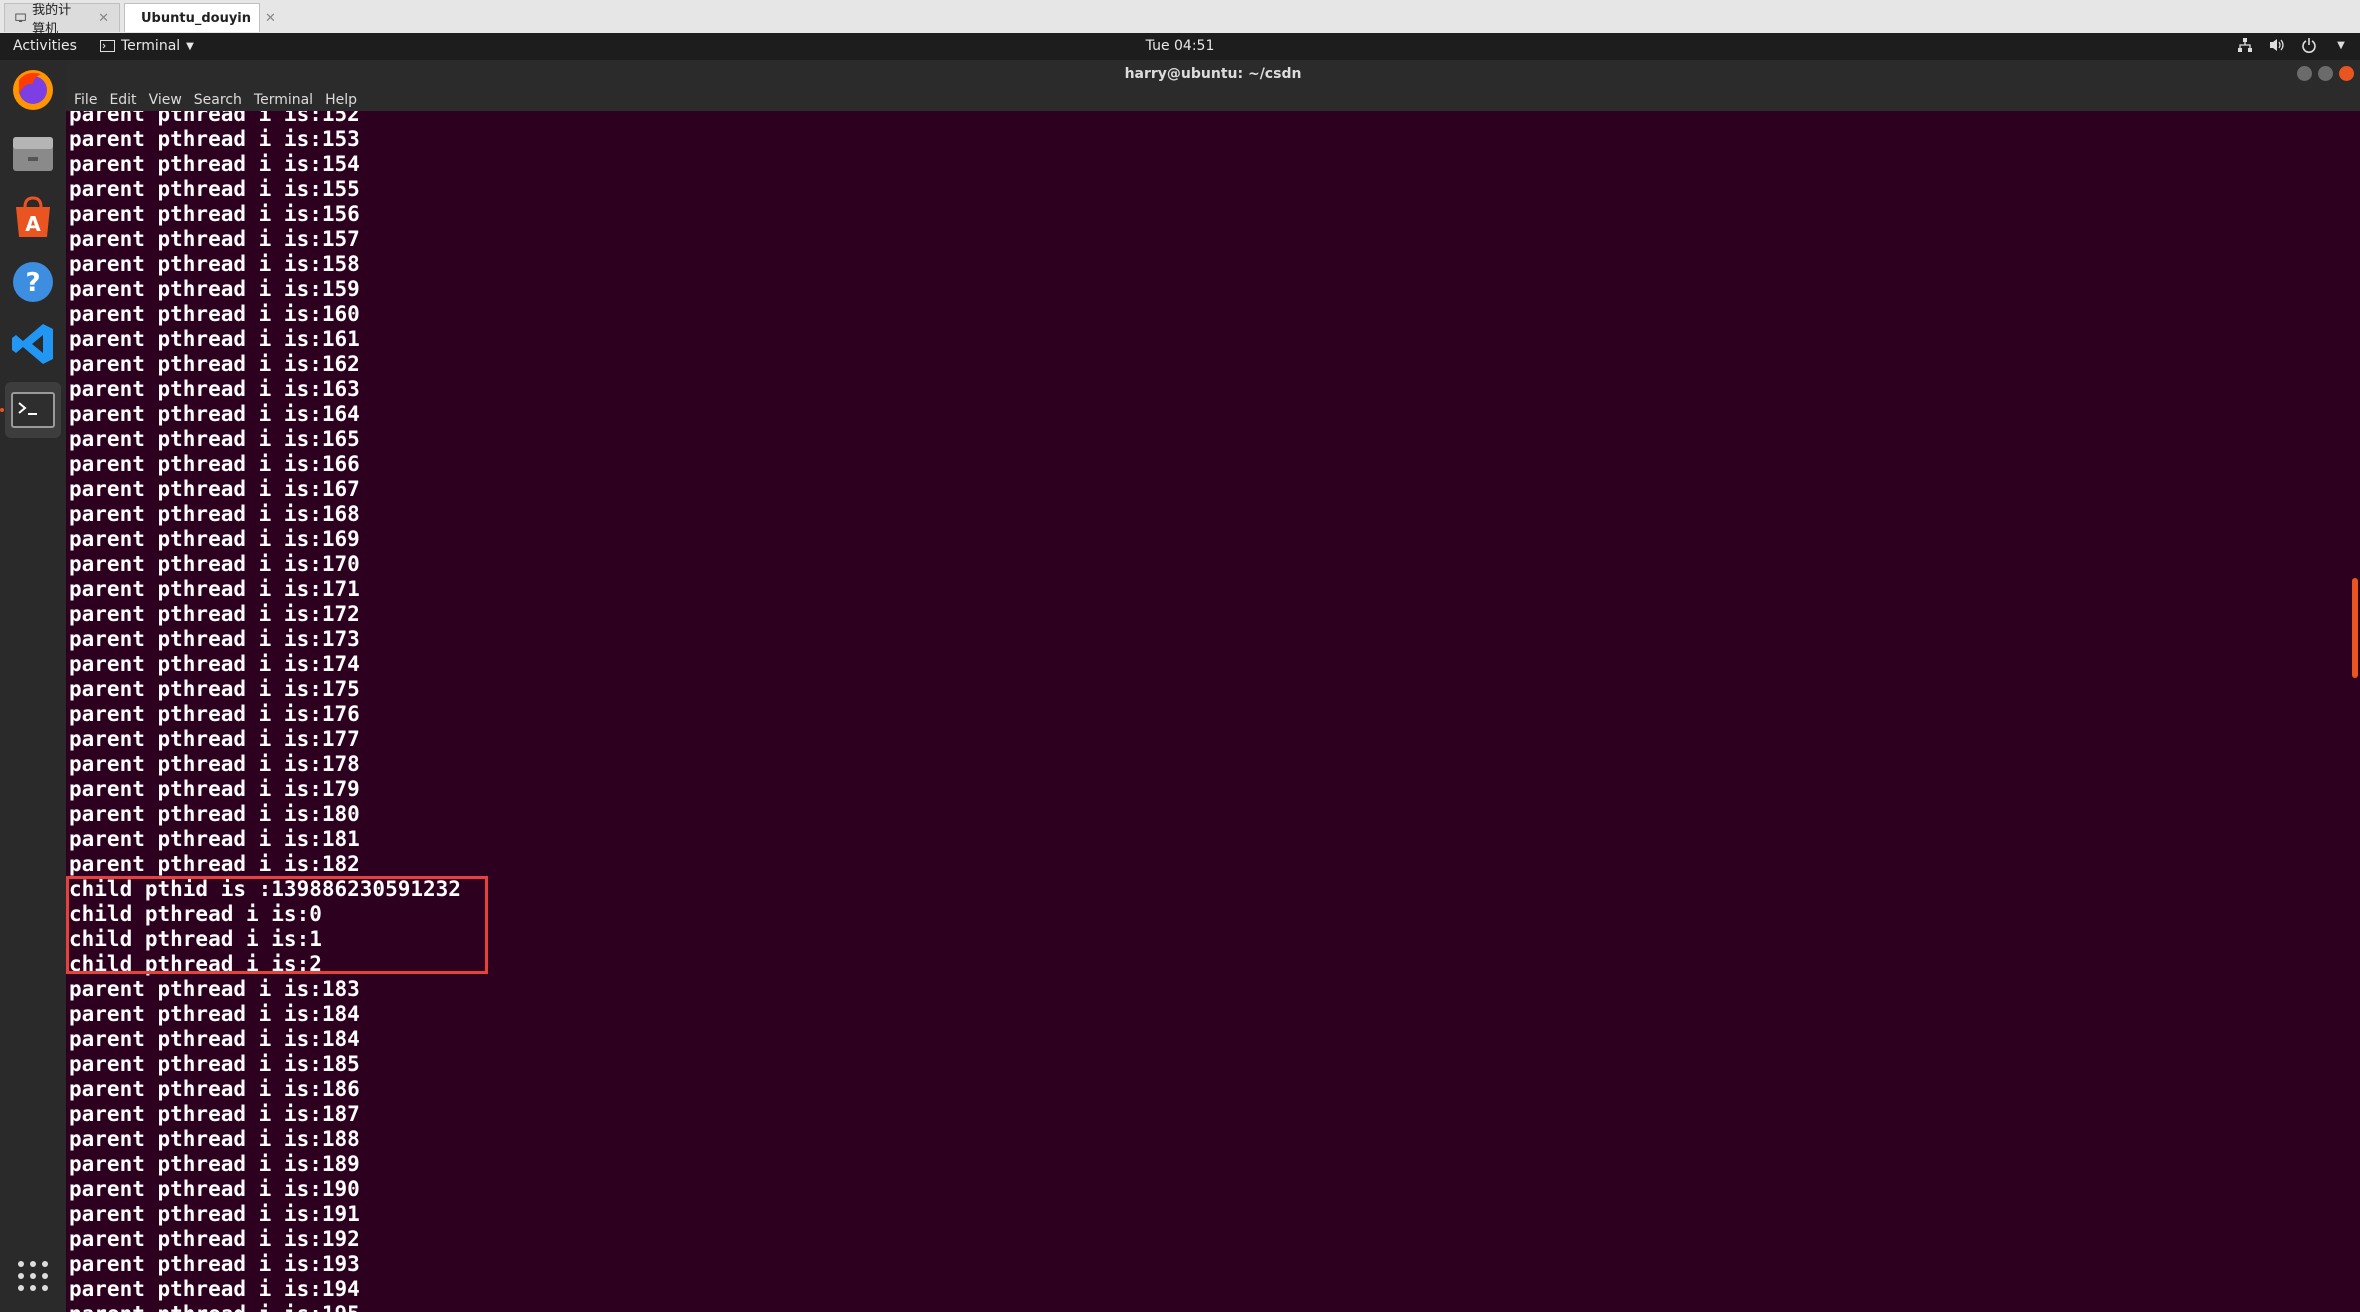 The width and height of the screenshot is (2360, 1312). Describe the element at coordinates (214, 689) in the screenshot. I see `terminal-line: parent pthread i is:175` at that location.